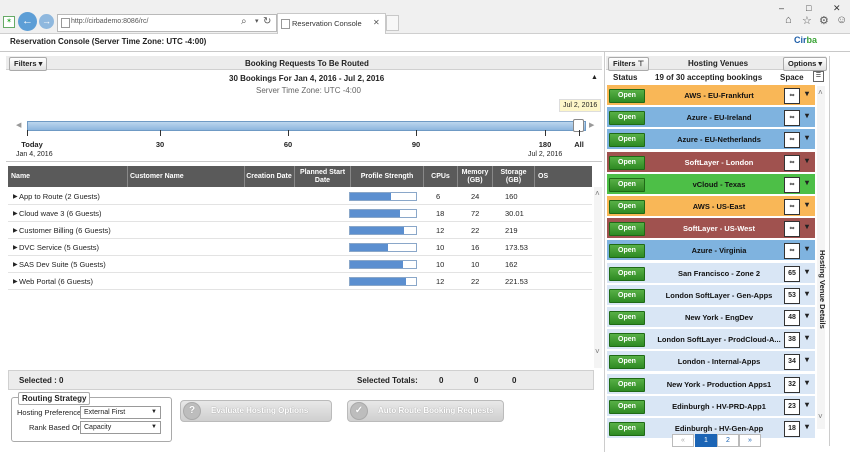  Describe the element at coordinates (711, 183) in the screenshot. I see `venue-row: Open vCloud - Texas ∞ ▾` at that location.